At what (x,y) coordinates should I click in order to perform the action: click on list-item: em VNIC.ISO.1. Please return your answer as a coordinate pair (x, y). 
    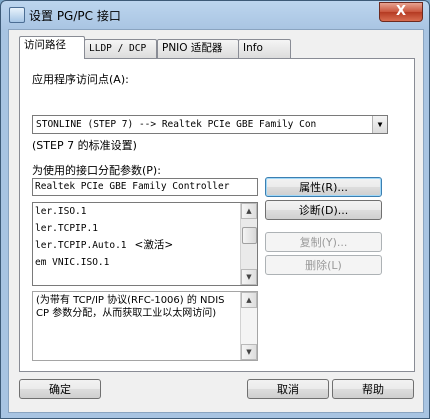
    Looking at the image, I should click on (145, 262).